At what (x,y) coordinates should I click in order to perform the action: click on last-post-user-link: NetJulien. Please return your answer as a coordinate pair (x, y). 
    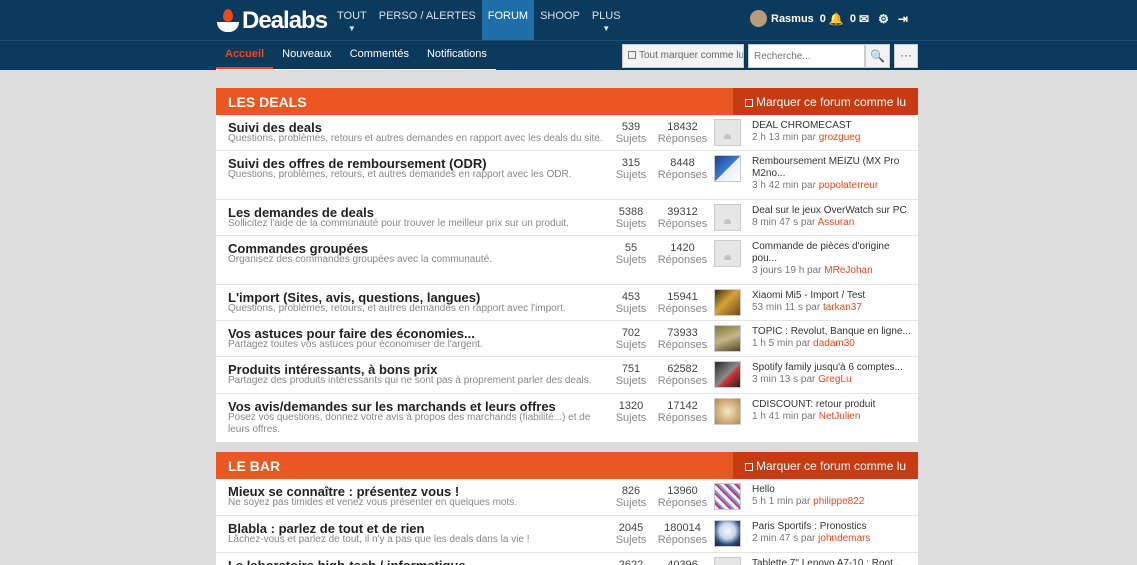
    Looking at the image, I should click on (840, 416).